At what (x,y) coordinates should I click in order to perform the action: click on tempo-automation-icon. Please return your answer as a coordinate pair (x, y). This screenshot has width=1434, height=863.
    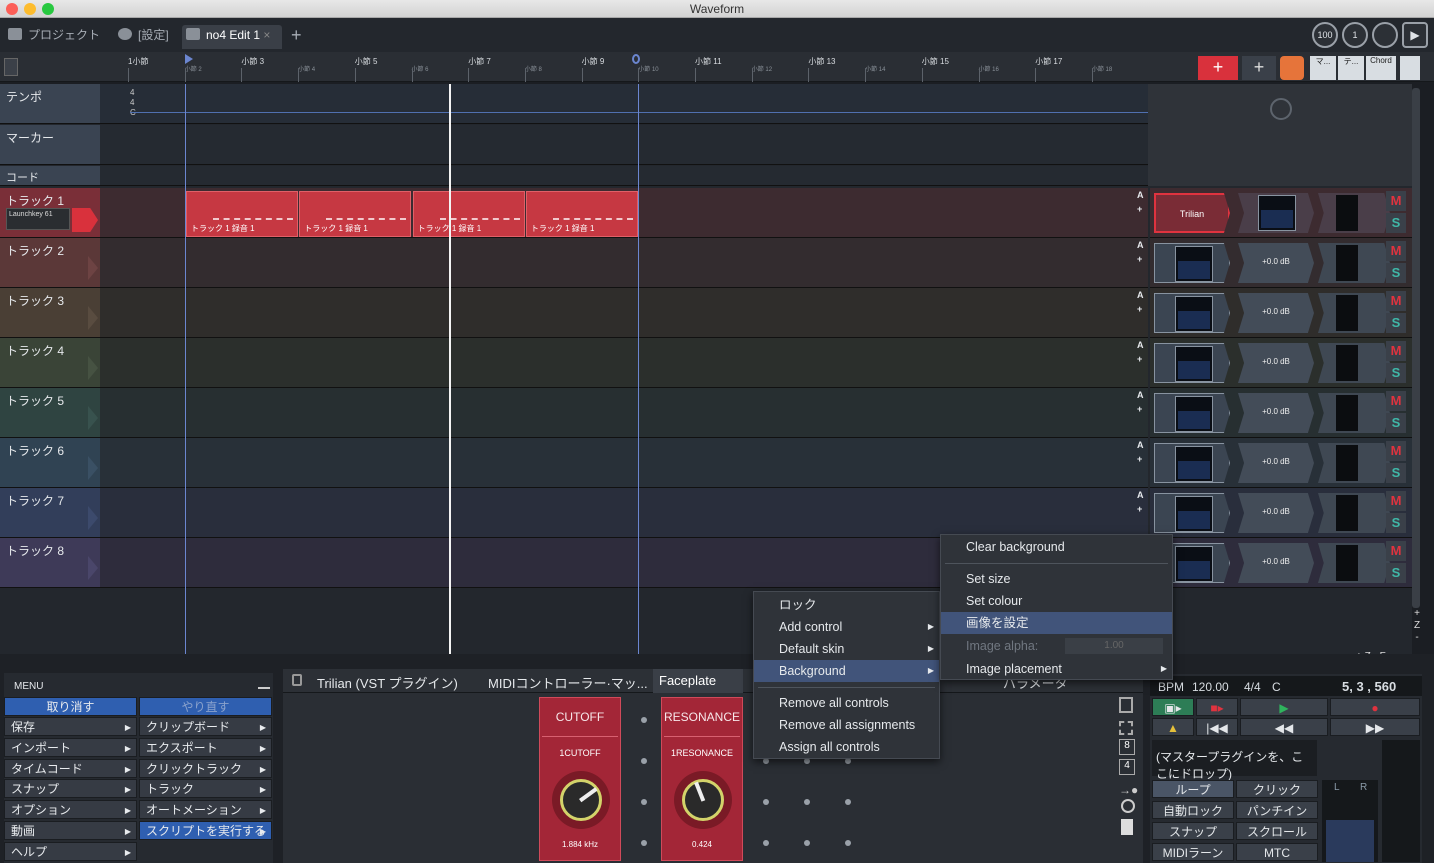
    Looking at the image, I should click on (1281, 109).